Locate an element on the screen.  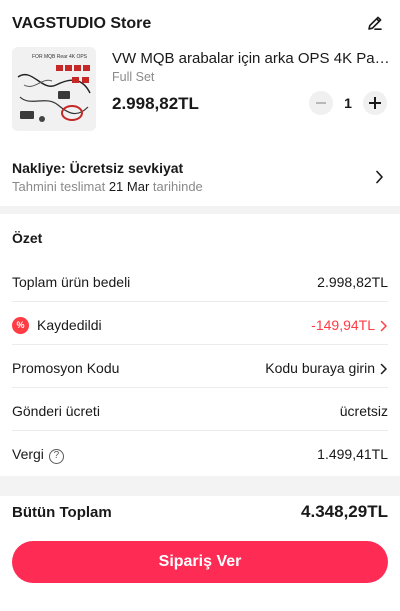
place-order-button: Sipariş Ver is located at coordinates (200, 562).